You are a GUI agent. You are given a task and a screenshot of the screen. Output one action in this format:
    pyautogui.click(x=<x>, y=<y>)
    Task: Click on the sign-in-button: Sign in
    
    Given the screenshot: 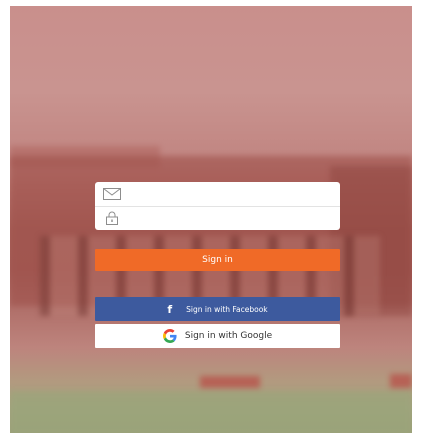 What is the action you would take?
    pyautogui.click(x=217, y=260)
    